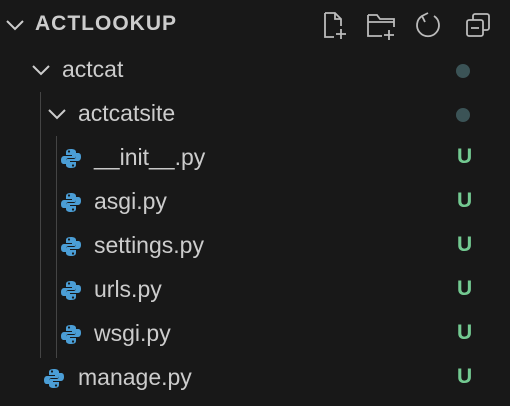  Describe the element at coordinates (255, 70) in the screenshot. I see `tree-folder-actcat: actcat` at that location.